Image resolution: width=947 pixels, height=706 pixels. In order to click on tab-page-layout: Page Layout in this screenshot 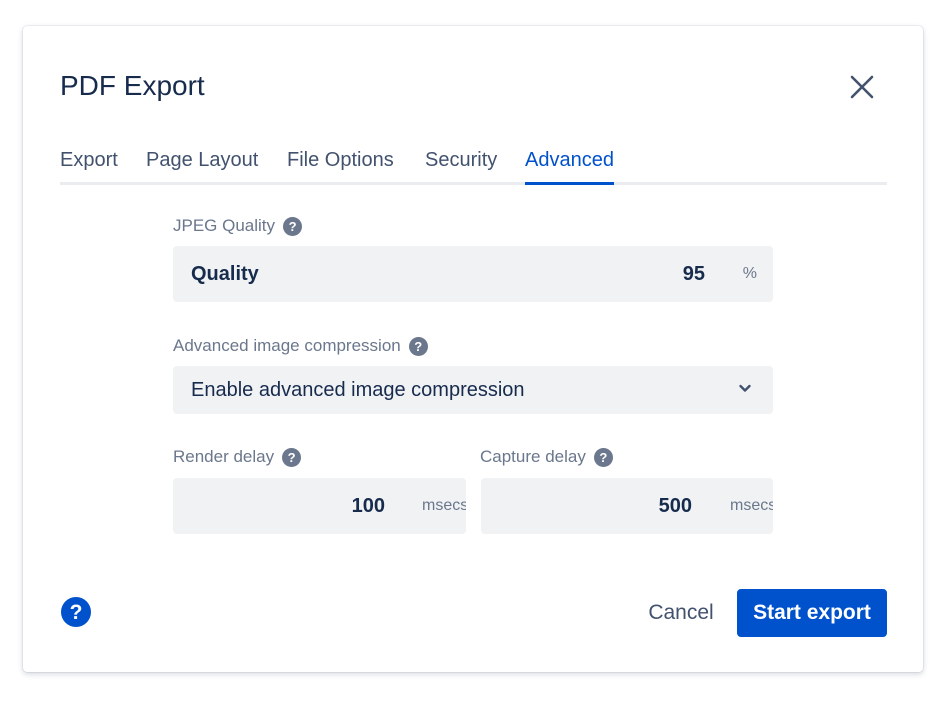, I will do `click(202, 163)`.